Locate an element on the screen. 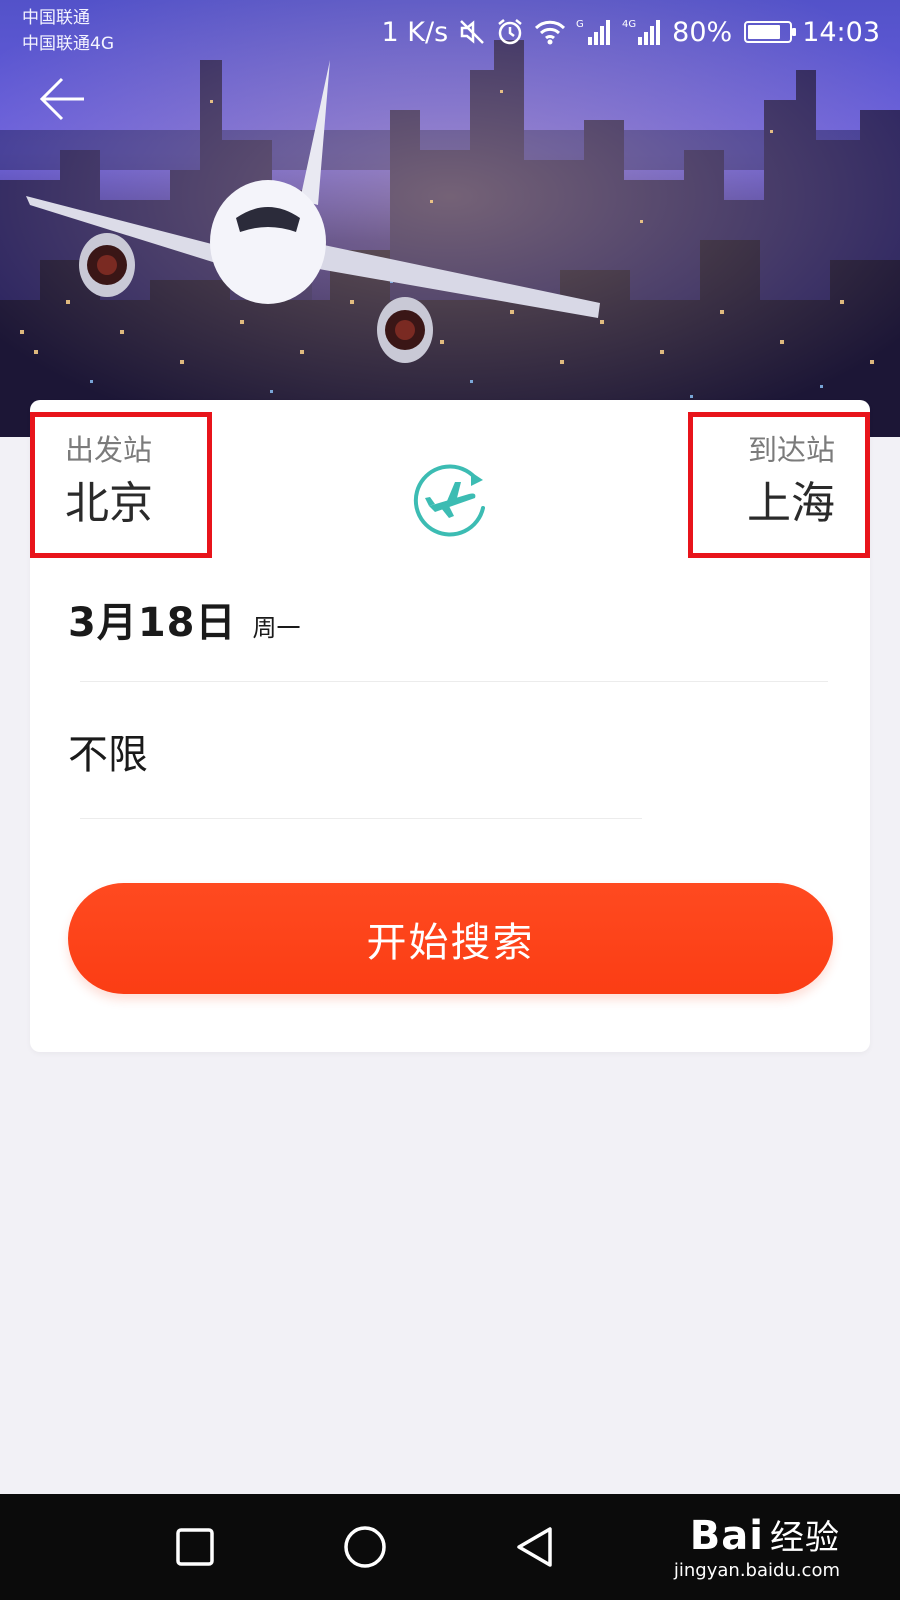 Image resolution: width=900 pixels, height=1600 pixels. carrier-primary: 中国联通 is located at coordinates (56, 18).